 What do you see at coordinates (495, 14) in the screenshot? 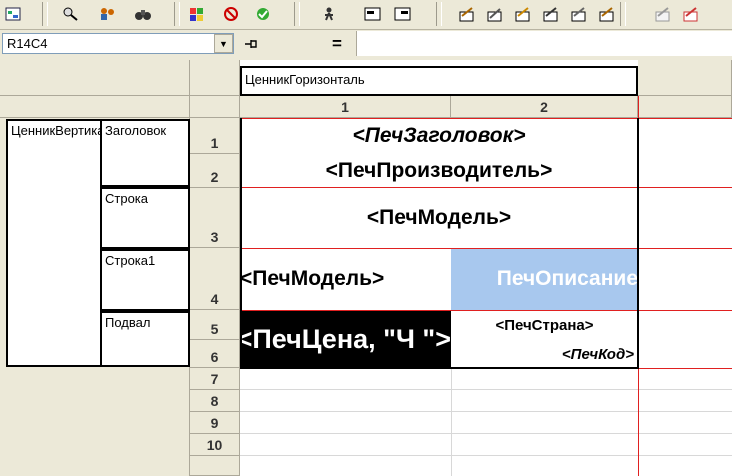
I see `edit-b-icon` at bounding box center [495, 14].